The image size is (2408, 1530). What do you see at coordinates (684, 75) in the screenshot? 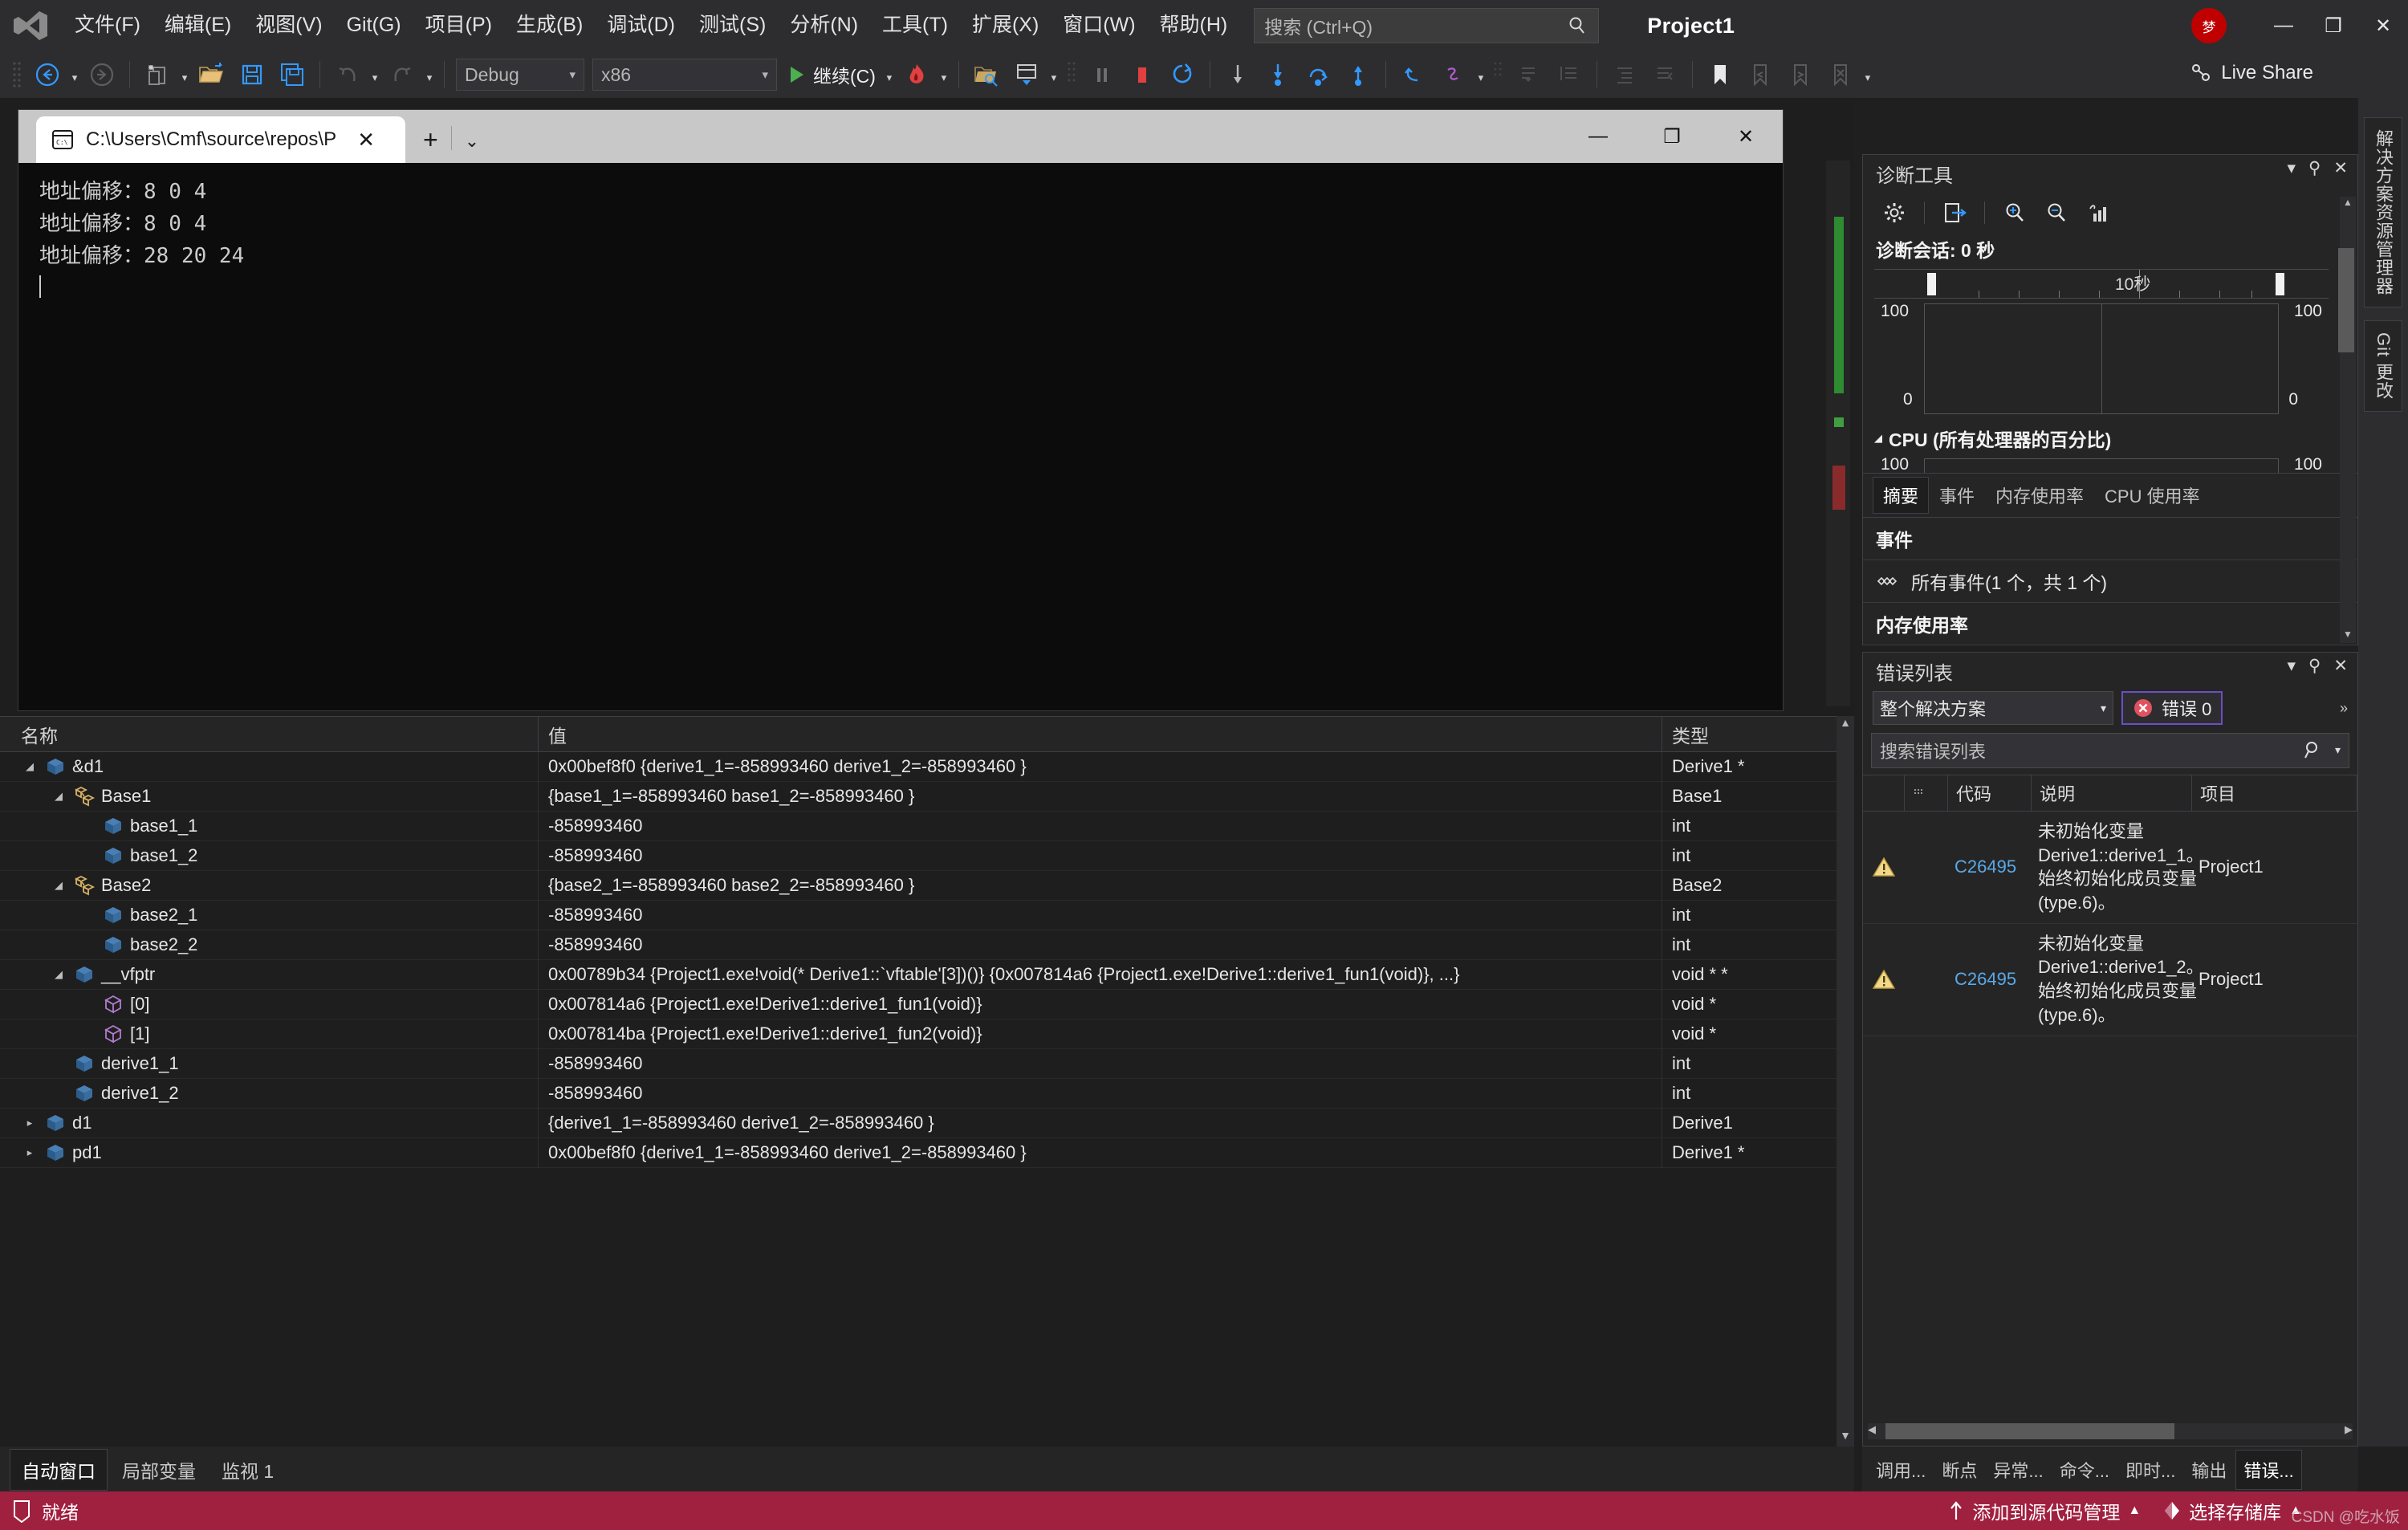
I see `platform-select: x86 ▾` at bounding box center [684, 75].